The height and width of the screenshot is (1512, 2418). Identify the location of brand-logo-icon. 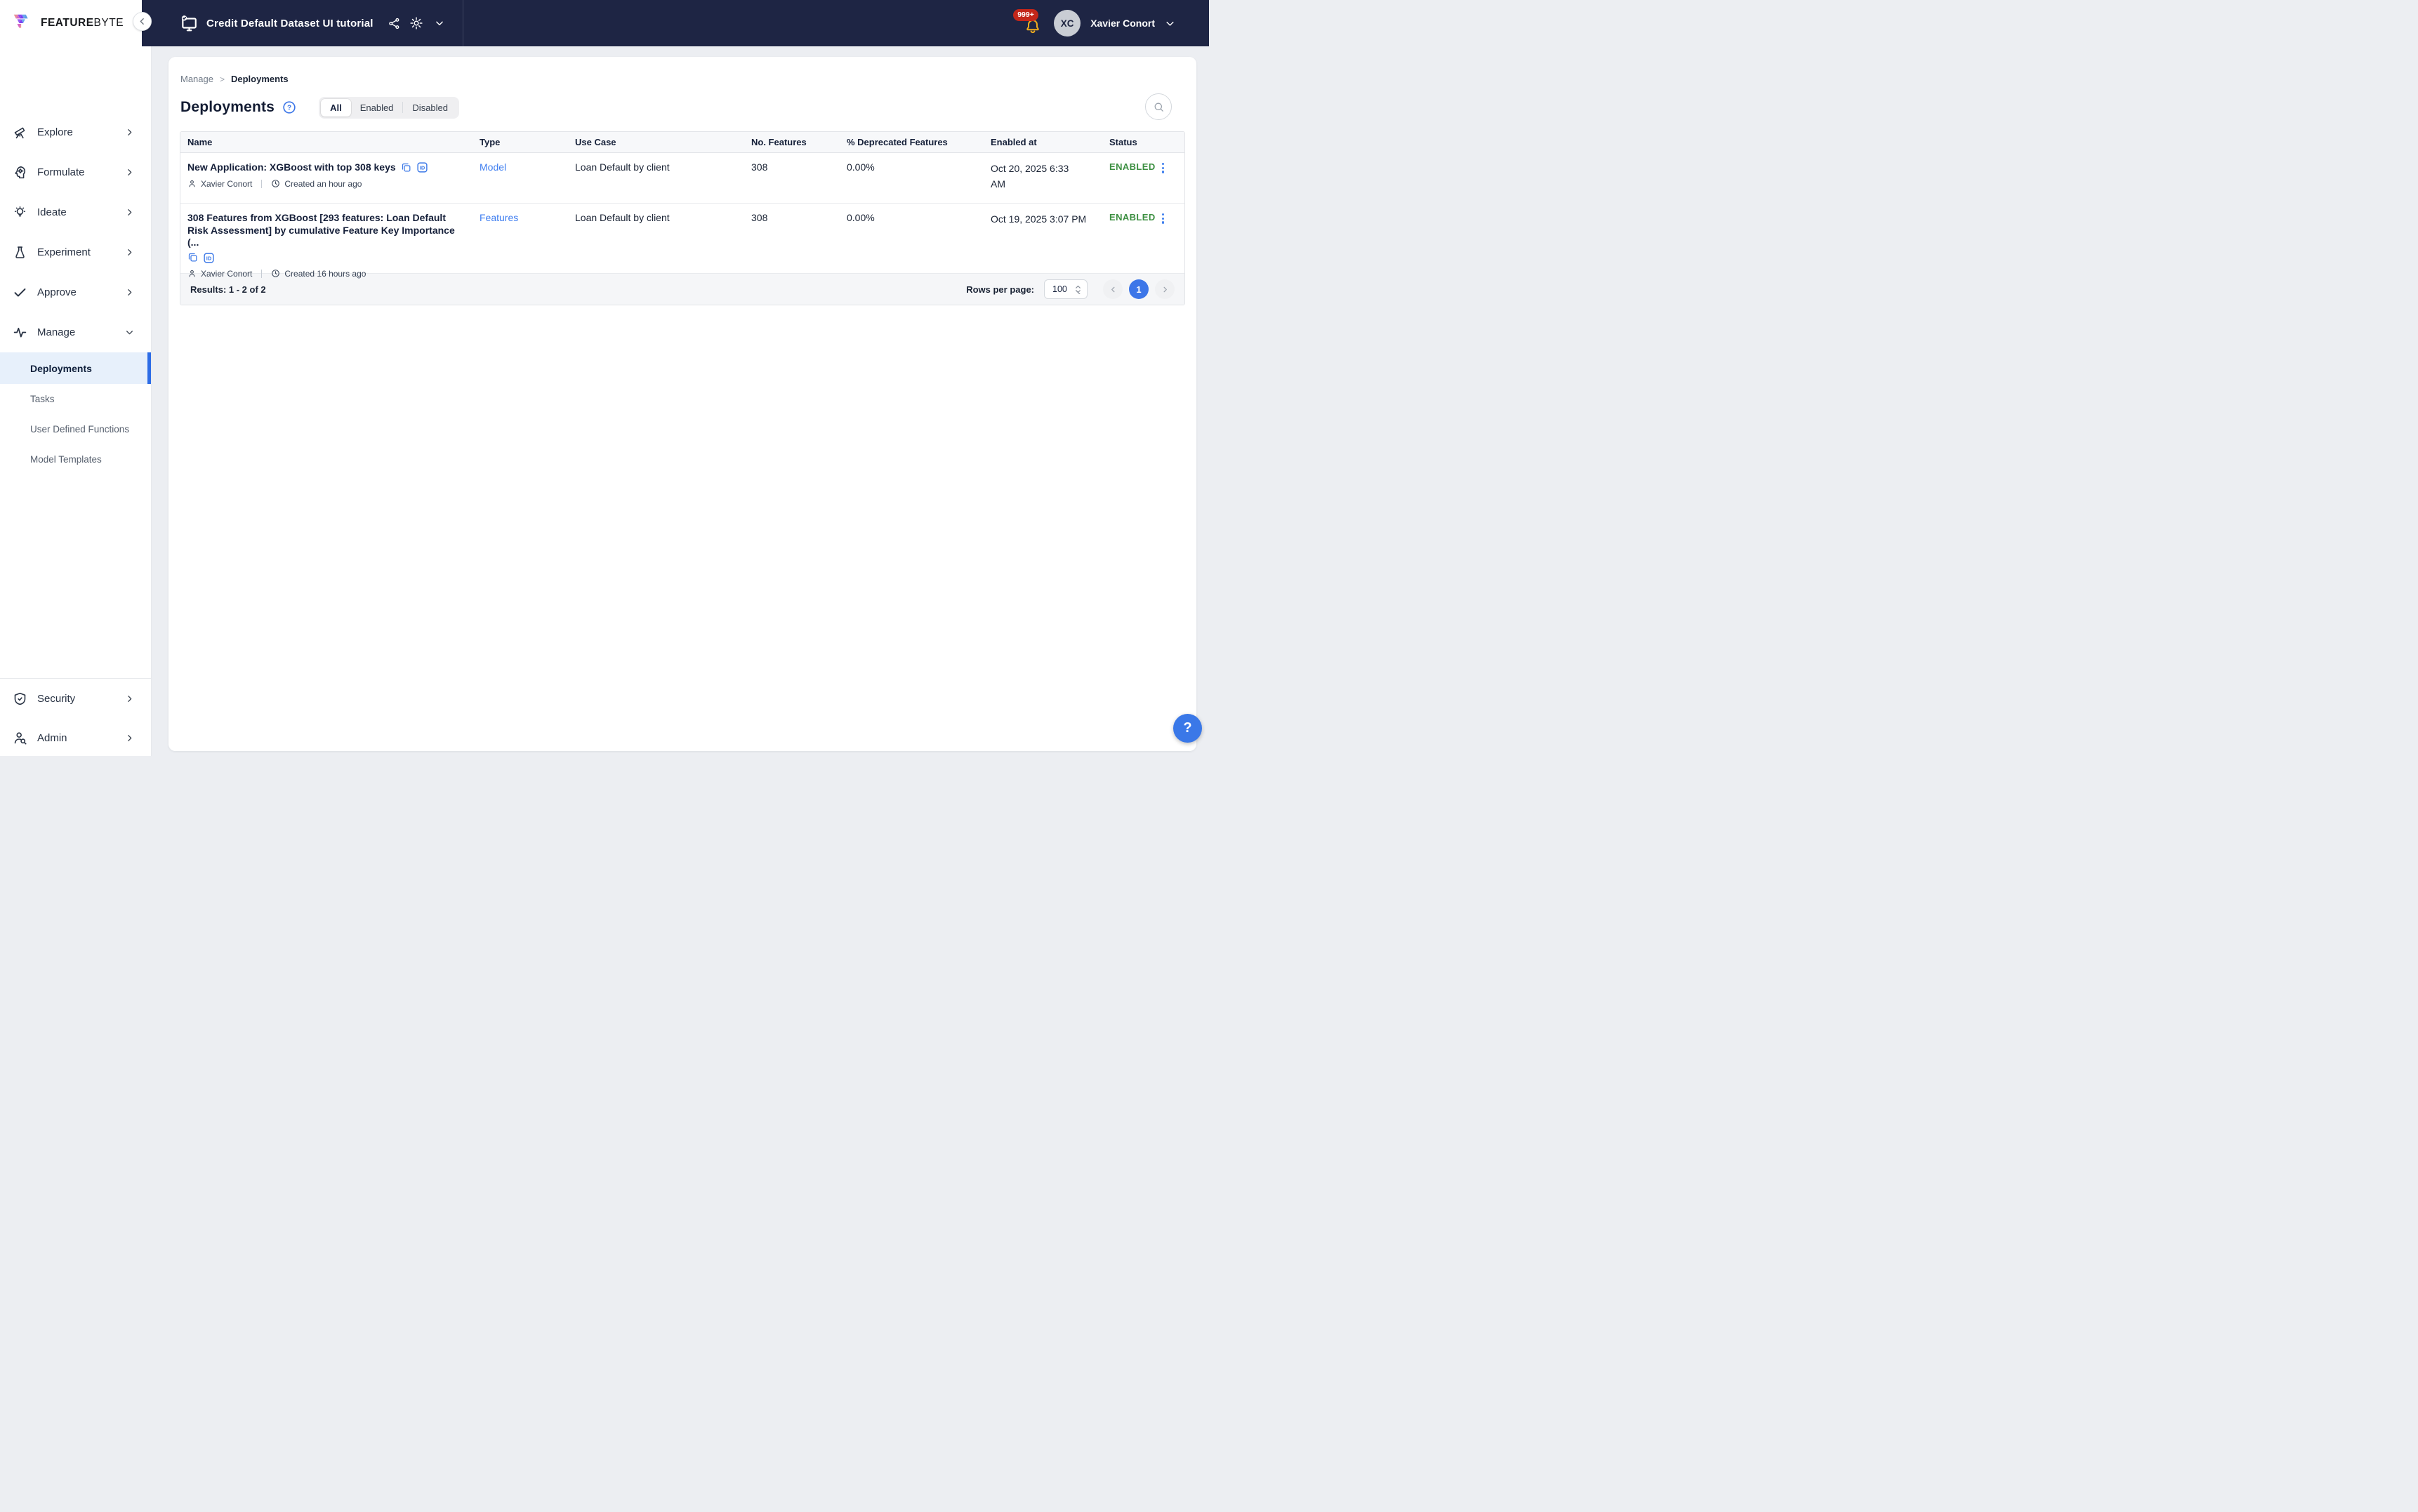
(23, 23).